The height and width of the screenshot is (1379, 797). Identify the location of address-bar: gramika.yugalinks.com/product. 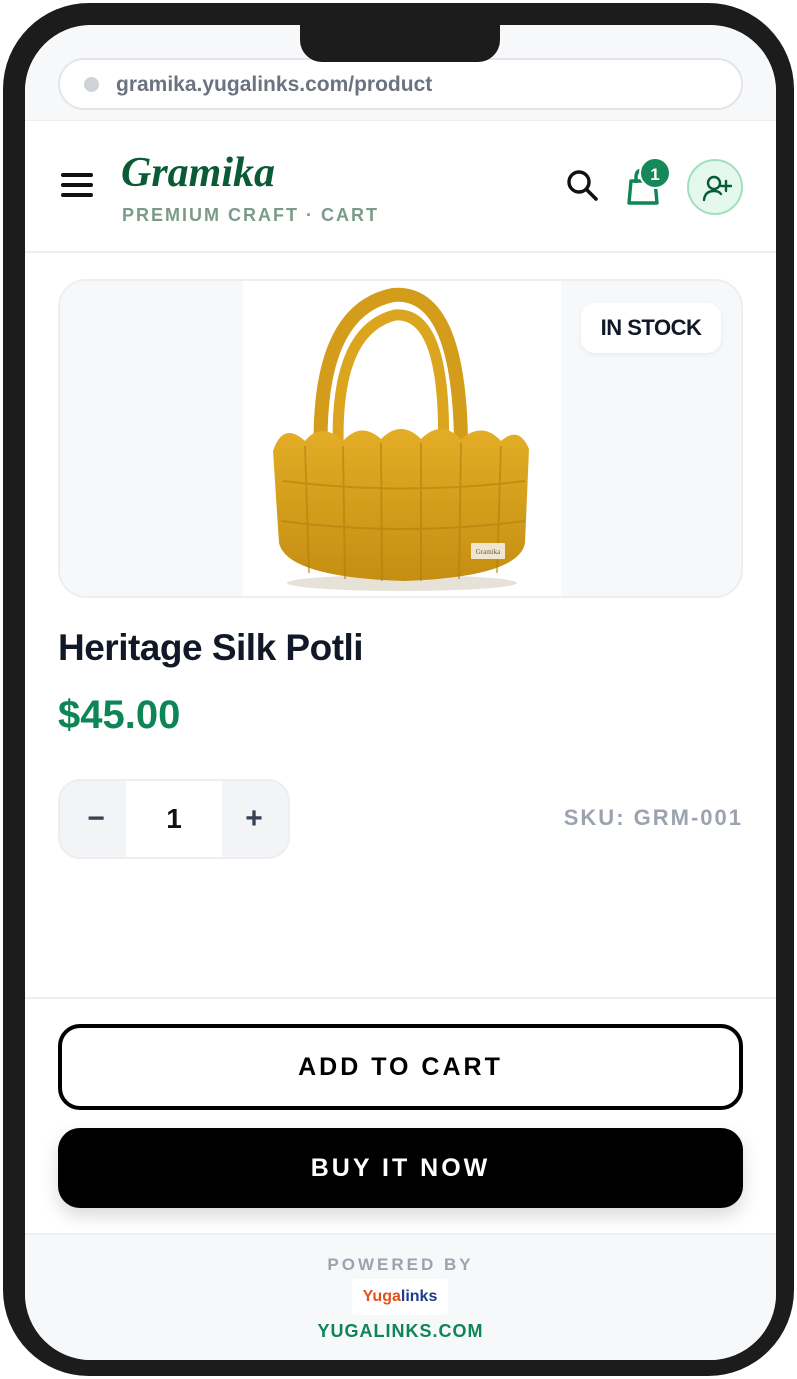
(400, 84).